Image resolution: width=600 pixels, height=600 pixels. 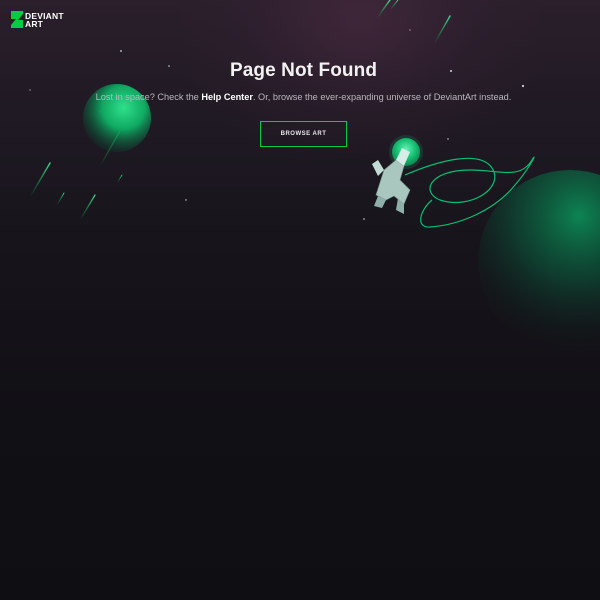 I want to click on deviantart-logo: DEVIANT ART, so click(x=37, y=19).